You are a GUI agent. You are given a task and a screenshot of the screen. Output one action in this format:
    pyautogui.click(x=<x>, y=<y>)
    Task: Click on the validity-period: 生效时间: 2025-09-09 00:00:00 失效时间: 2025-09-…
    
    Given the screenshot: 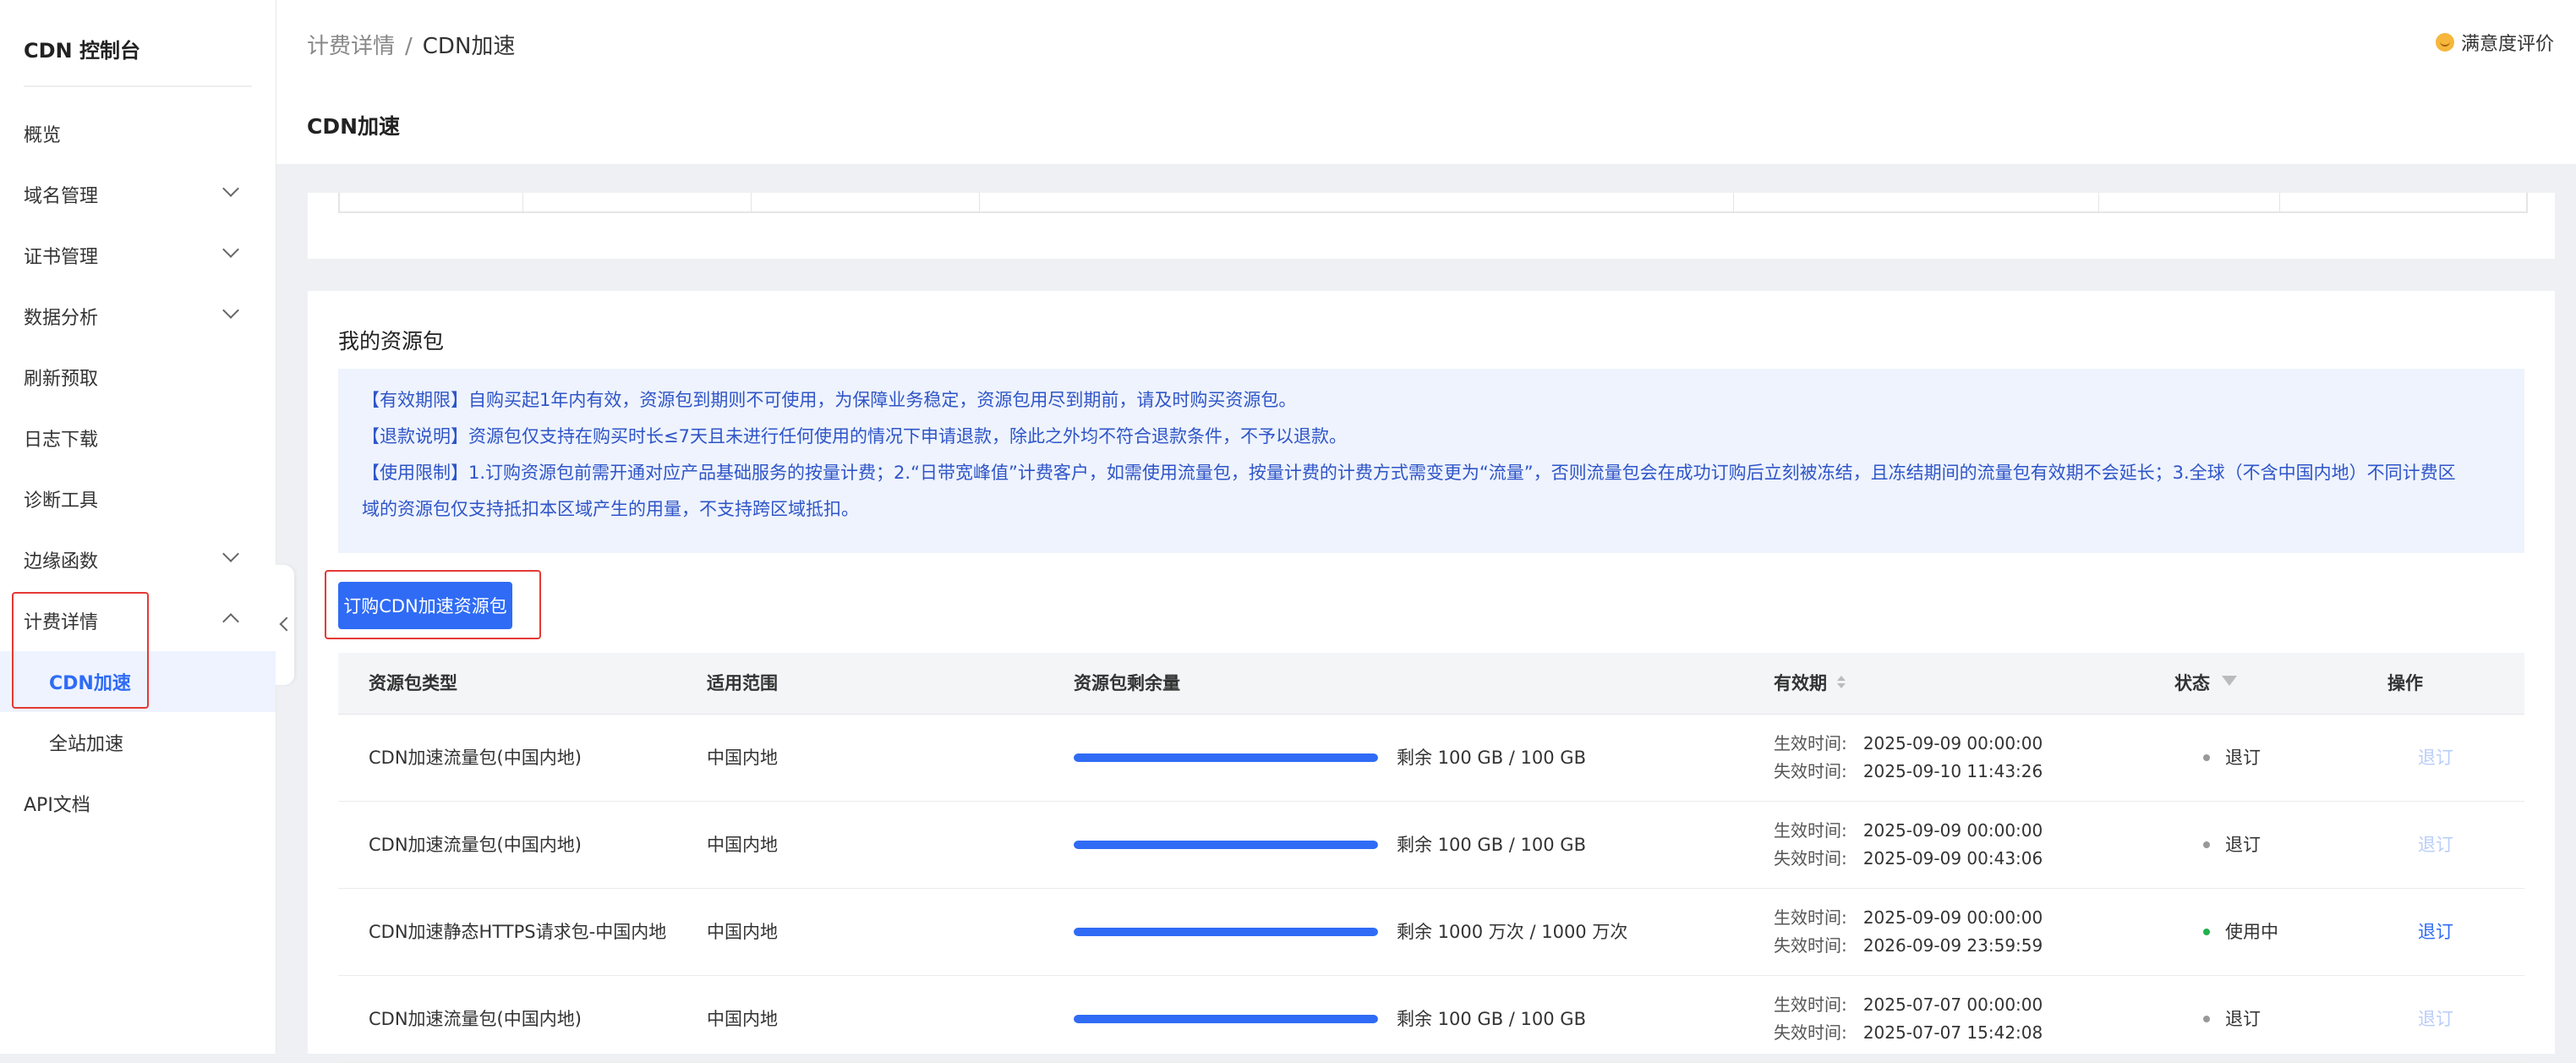 What is the action you would take?
    pyautogui.click(x=1908, y=845)
    